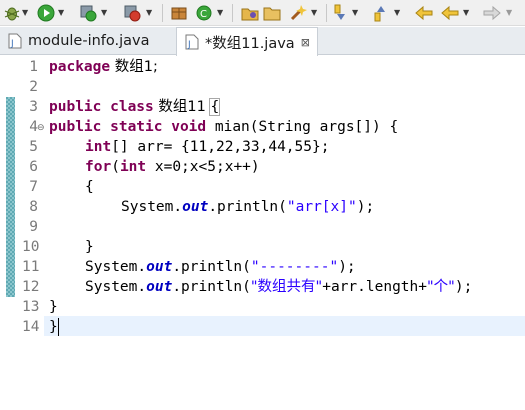 This screenshot has width=525, height=410. I want to click on line-number: 4, so click(33, 127).